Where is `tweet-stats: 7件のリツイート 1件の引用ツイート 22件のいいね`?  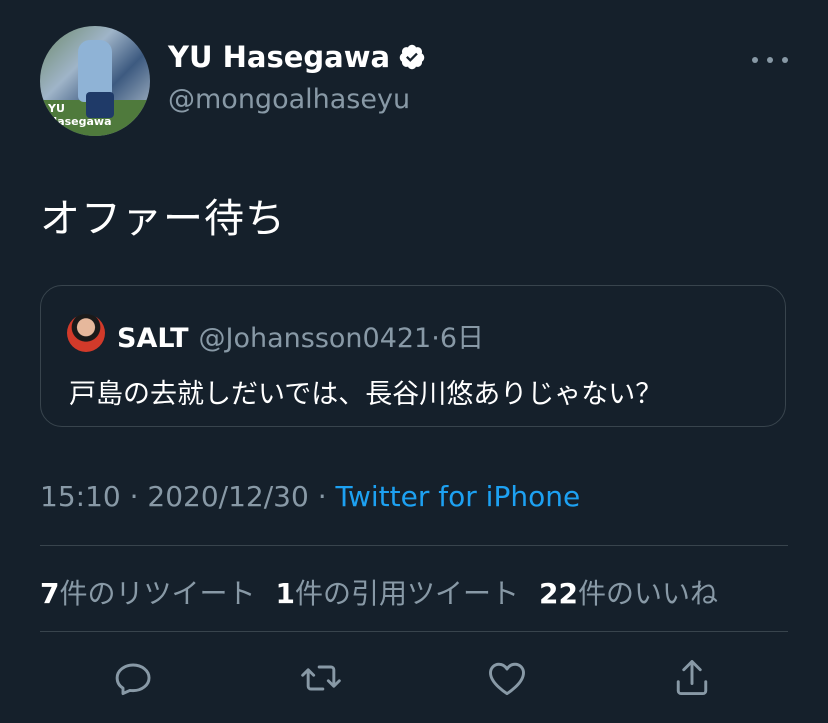 tweet-stats: 7件のリツイート 1件の引用ツイート 22件のいいね is located at coordinates (379, 592).